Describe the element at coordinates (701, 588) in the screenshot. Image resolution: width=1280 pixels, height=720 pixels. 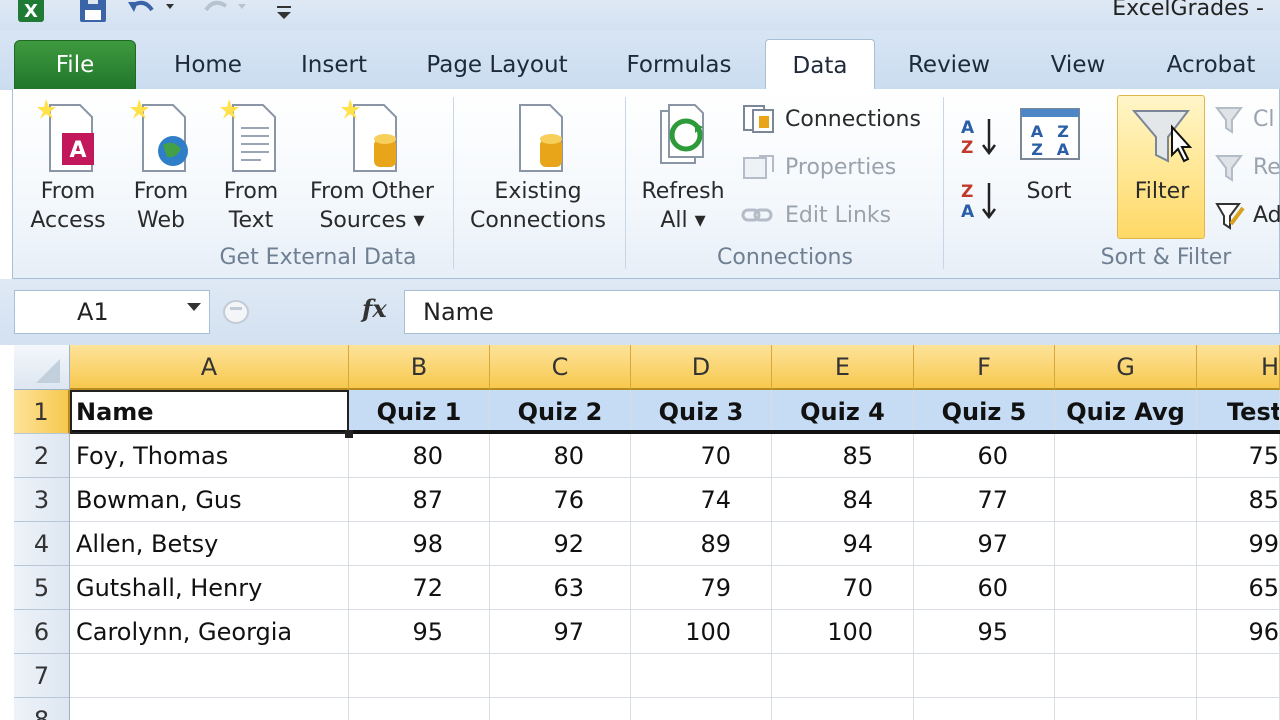
I see `cell-d5: 79` at that location.